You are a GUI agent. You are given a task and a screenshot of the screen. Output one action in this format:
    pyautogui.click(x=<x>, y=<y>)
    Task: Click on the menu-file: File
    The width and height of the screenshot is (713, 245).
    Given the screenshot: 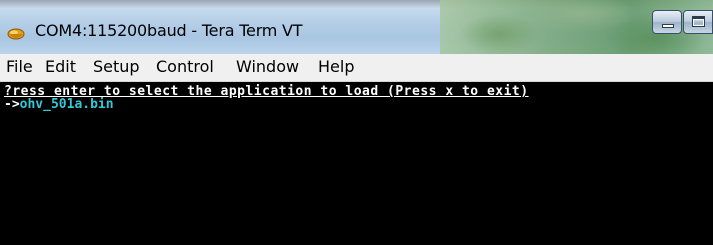 What is the action you would take?
    pyautogui.click(x=19, y=66)
    